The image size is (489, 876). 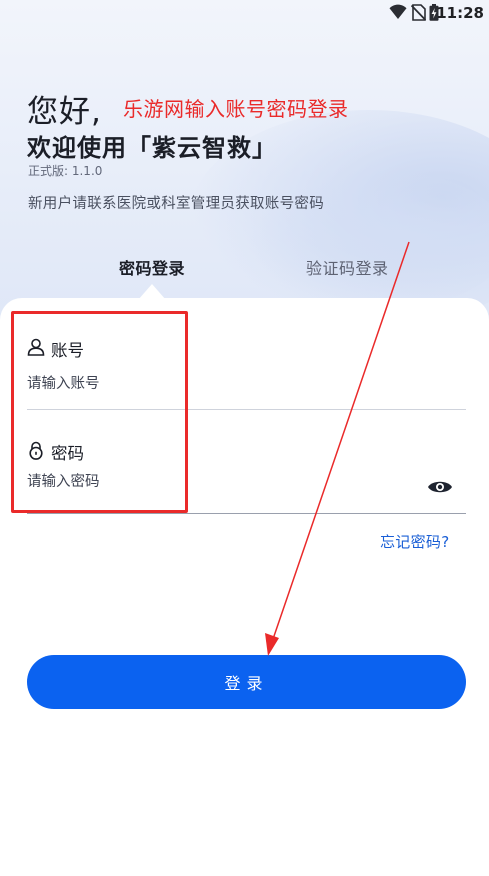 What do you see at coordinates (398, 14) in the screenshot?
I see `wifi-icon` at bounding box center [398, 14].